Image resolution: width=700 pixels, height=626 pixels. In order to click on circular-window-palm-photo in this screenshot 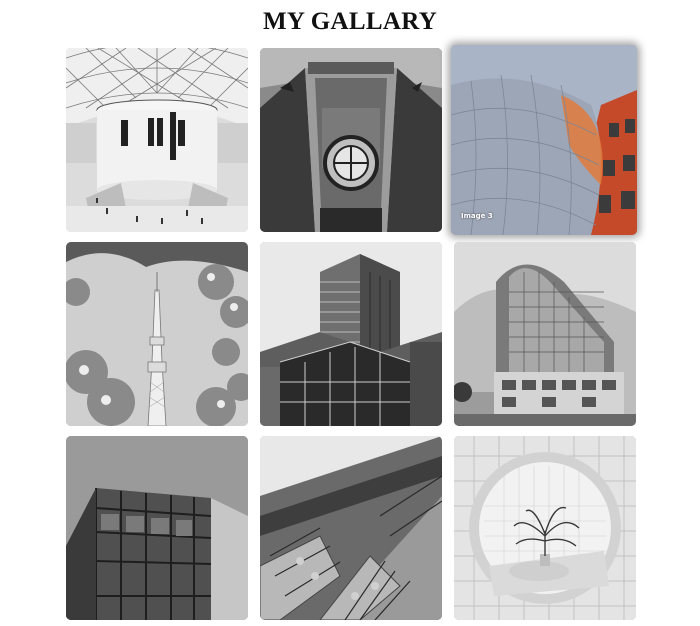, I will do `click(545, 528)`.